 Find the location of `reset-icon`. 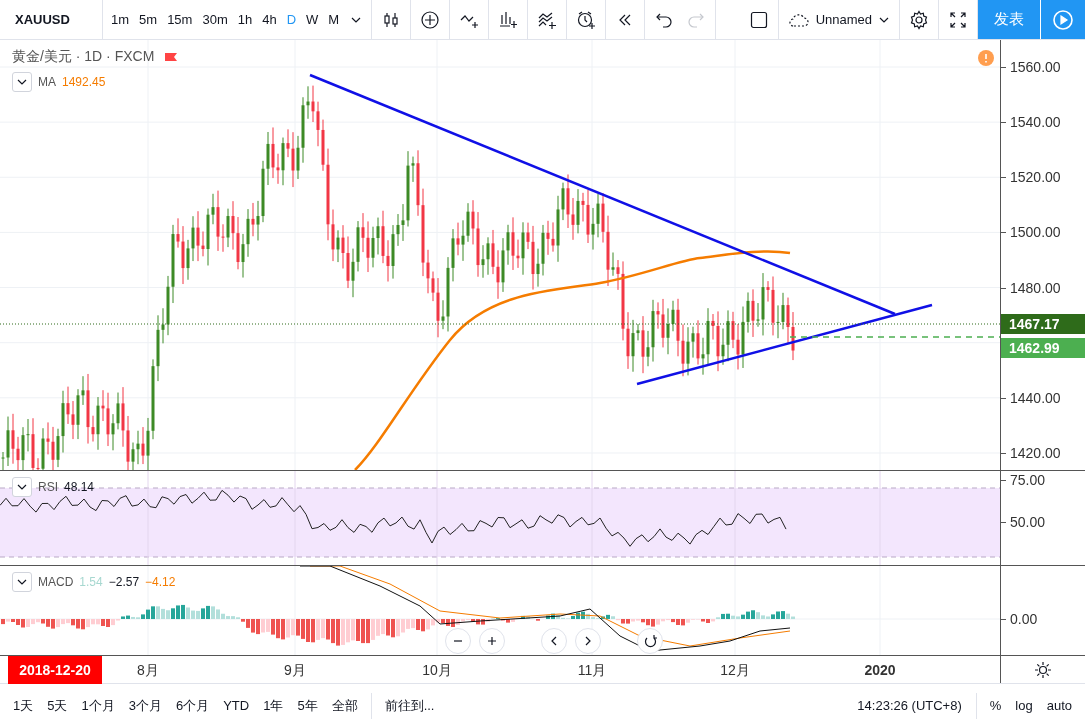

reset-icon is located at coordinates (650, 641).